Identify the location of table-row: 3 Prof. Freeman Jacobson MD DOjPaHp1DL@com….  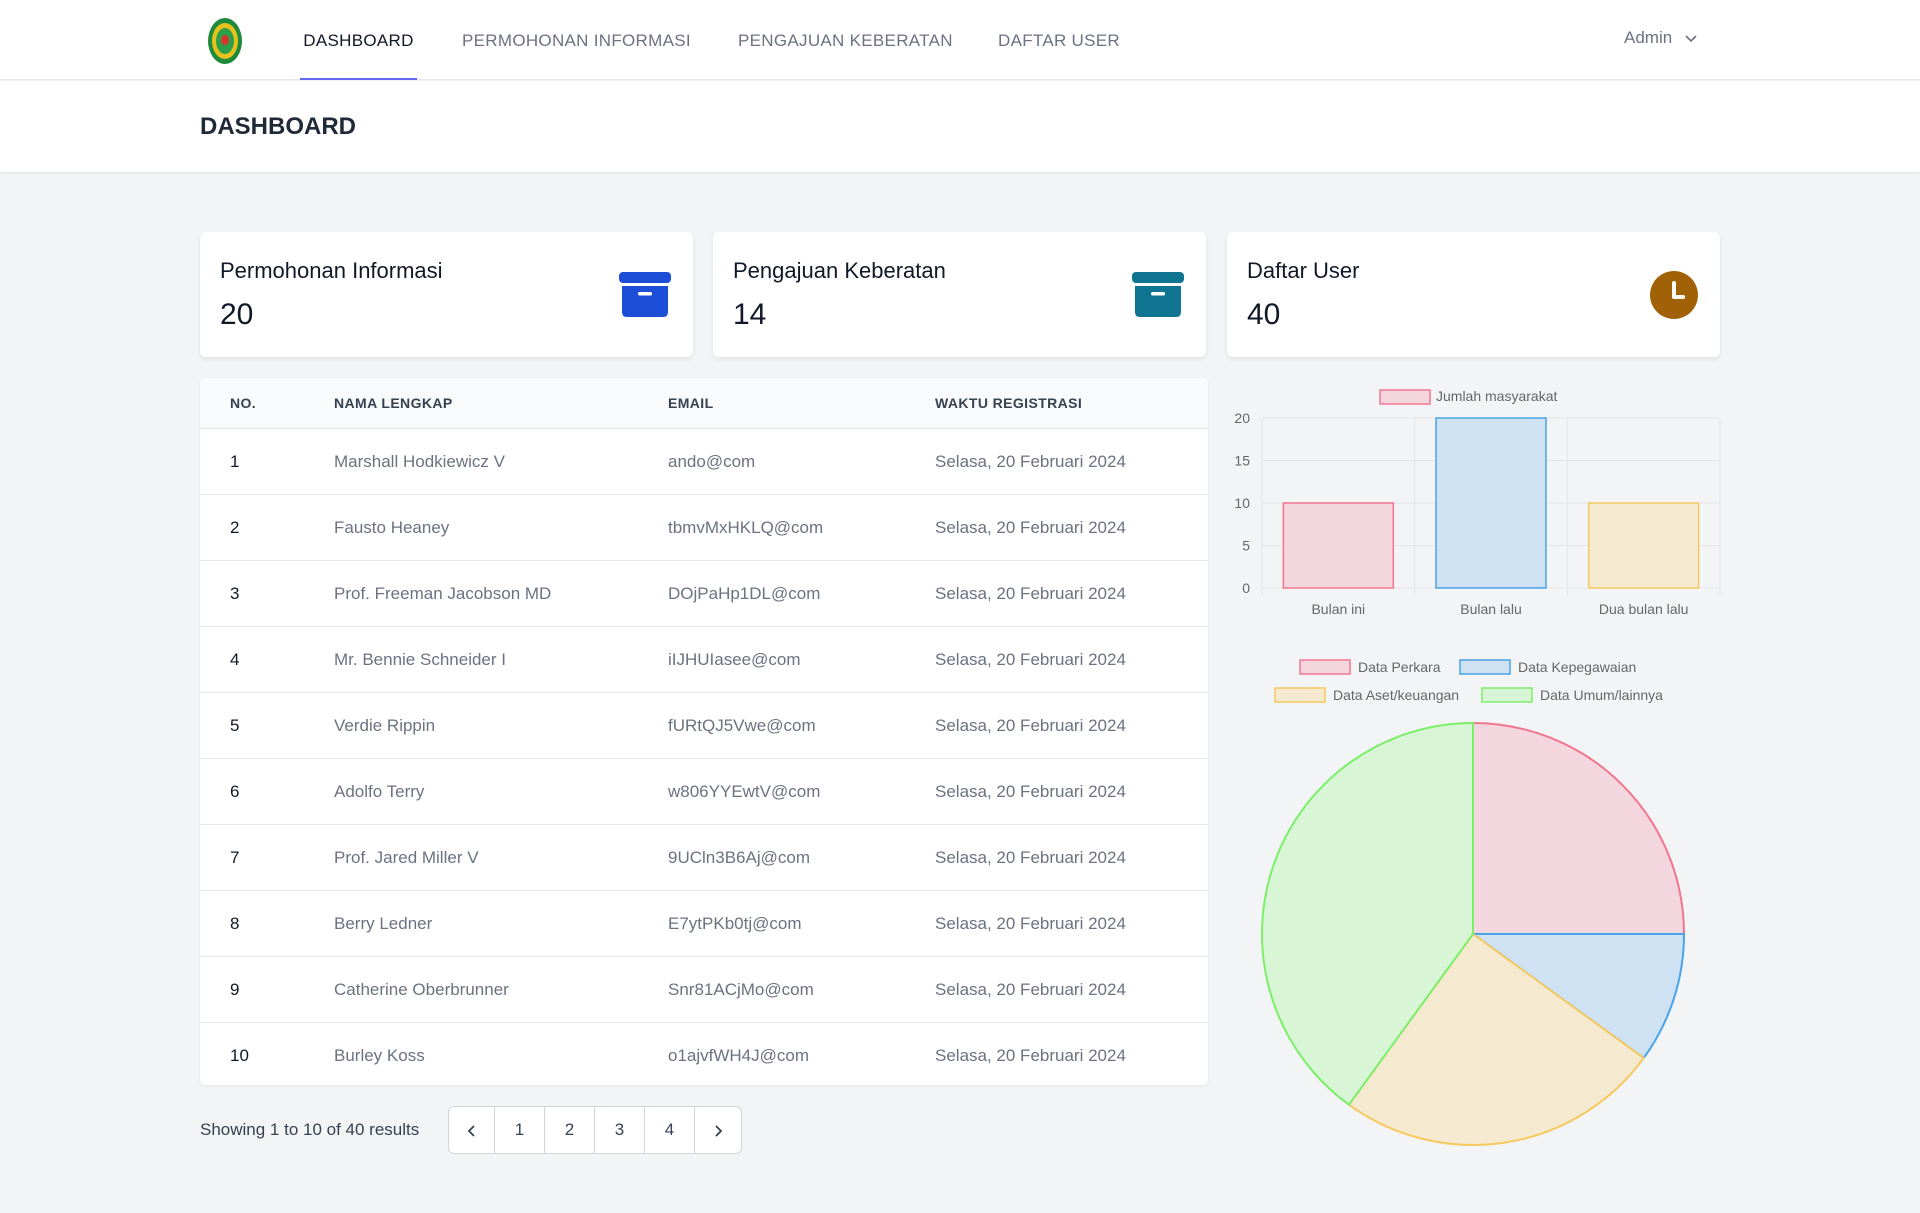
(704, 593).